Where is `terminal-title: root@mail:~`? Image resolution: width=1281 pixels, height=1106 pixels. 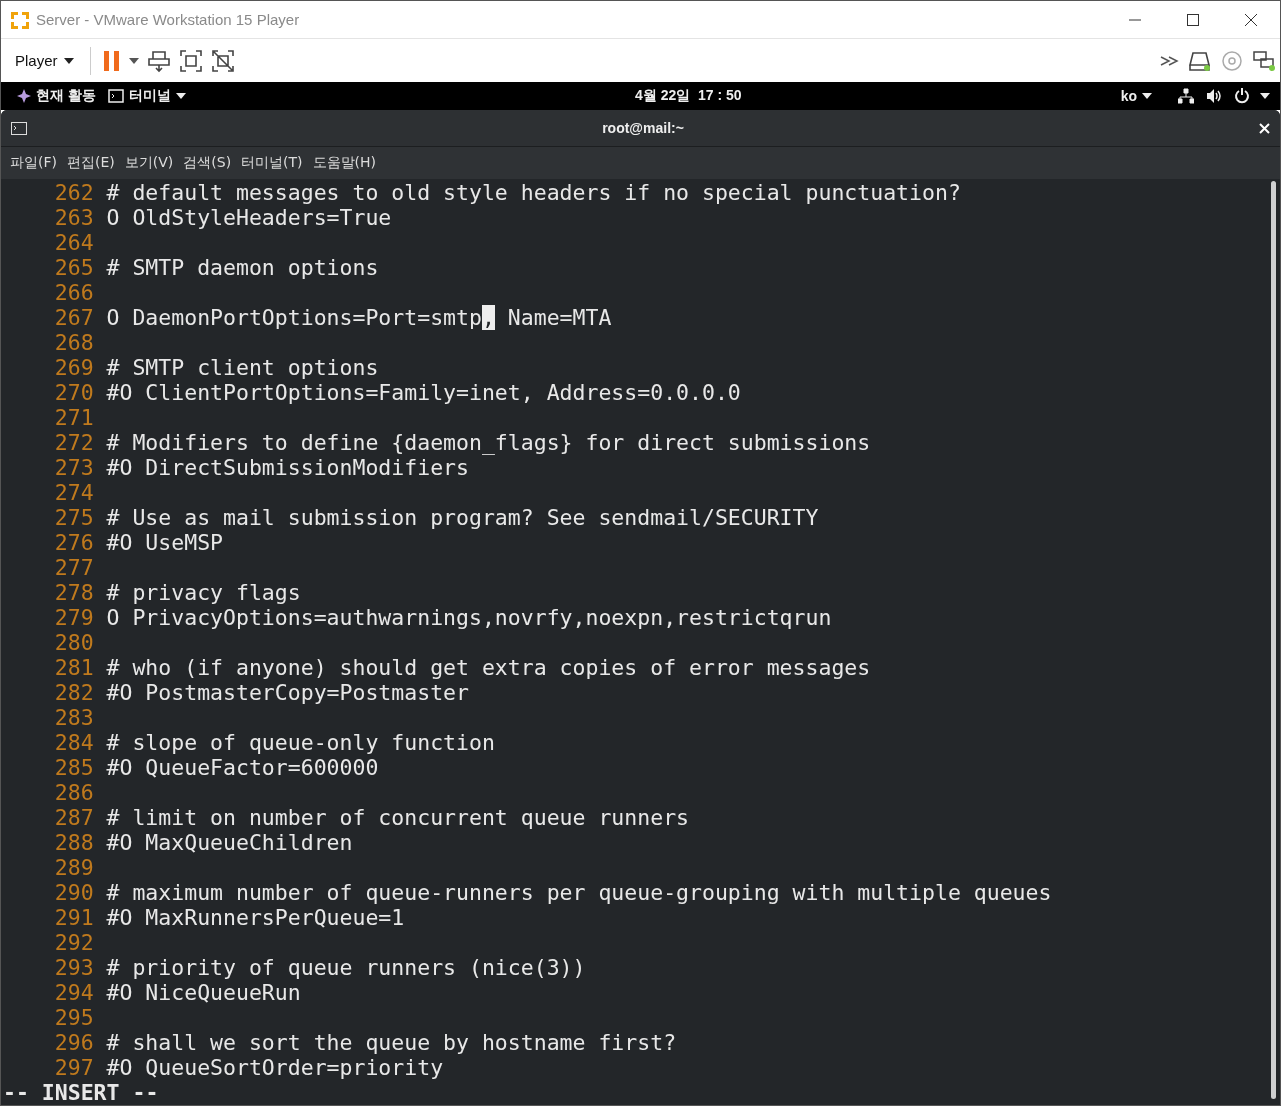 terminal-title: root@mail:~ is located at coordinates (643, 128).